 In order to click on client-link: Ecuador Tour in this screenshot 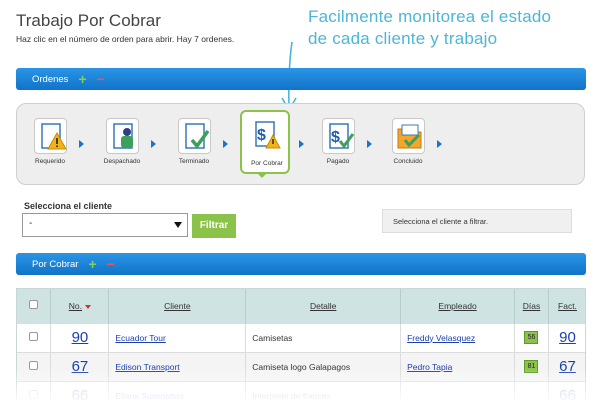, I will do `click(140, 338)`.